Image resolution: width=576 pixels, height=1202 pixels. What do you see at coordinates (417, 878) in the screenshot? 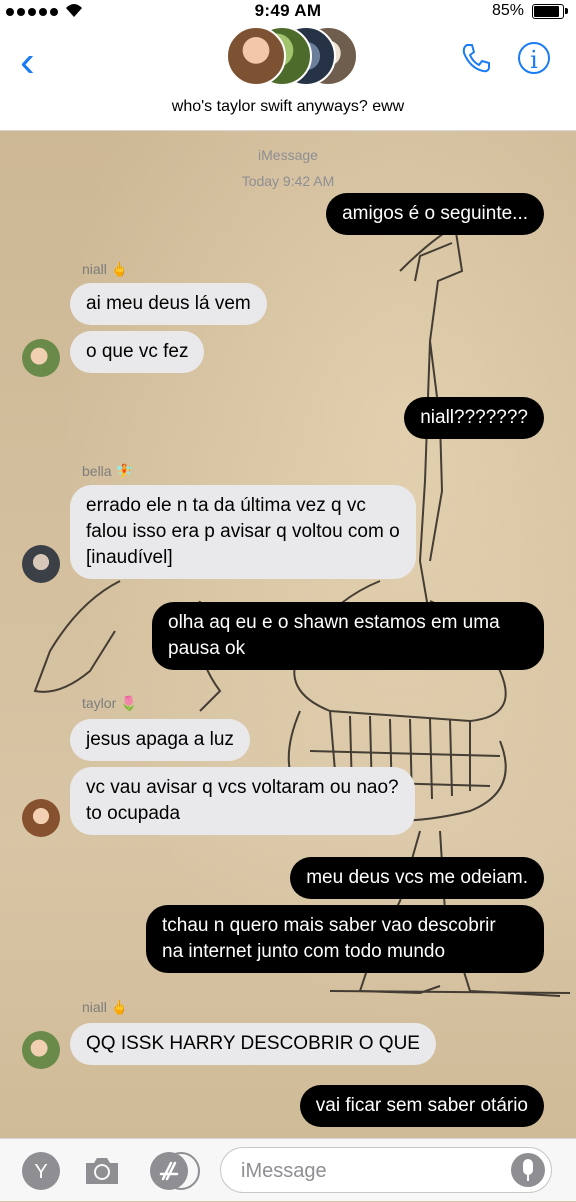
I see `message-bubble-sent: meu deus vcs me odeiam.` at bounding box center [417, 878].